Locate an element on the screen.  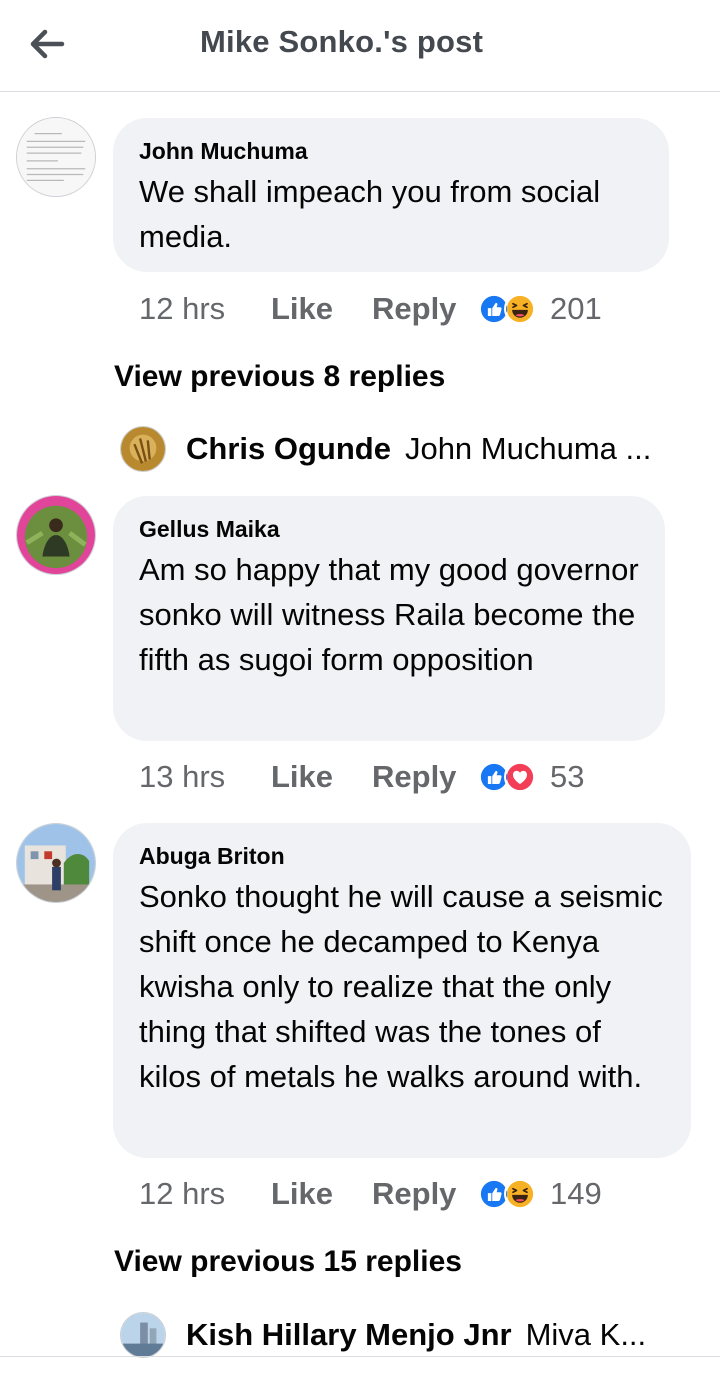
divider is located at coordinates (360, 1356).